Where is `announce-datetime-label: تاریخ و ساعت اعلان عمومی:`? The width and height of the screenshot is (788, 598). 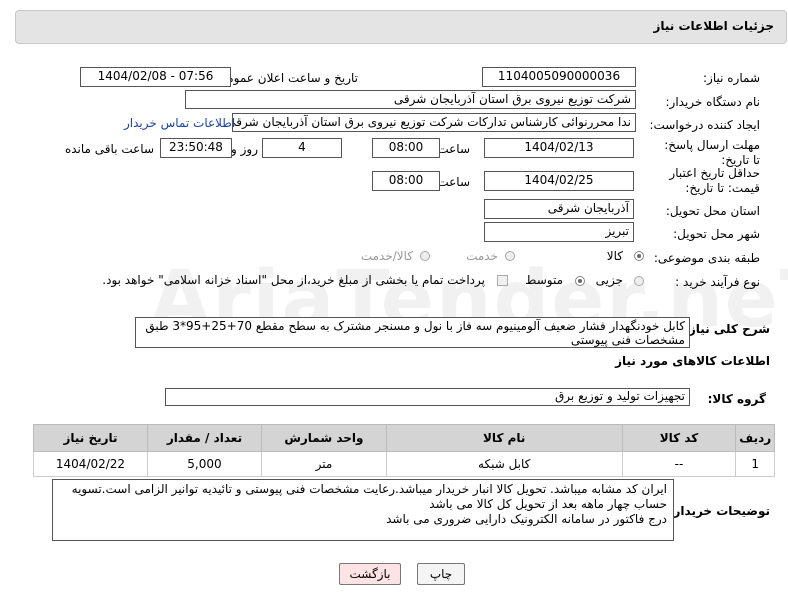
announce-datetime-label: تاریخ و ساعت اعلان عمومی: is located at coordinates (285, 78).